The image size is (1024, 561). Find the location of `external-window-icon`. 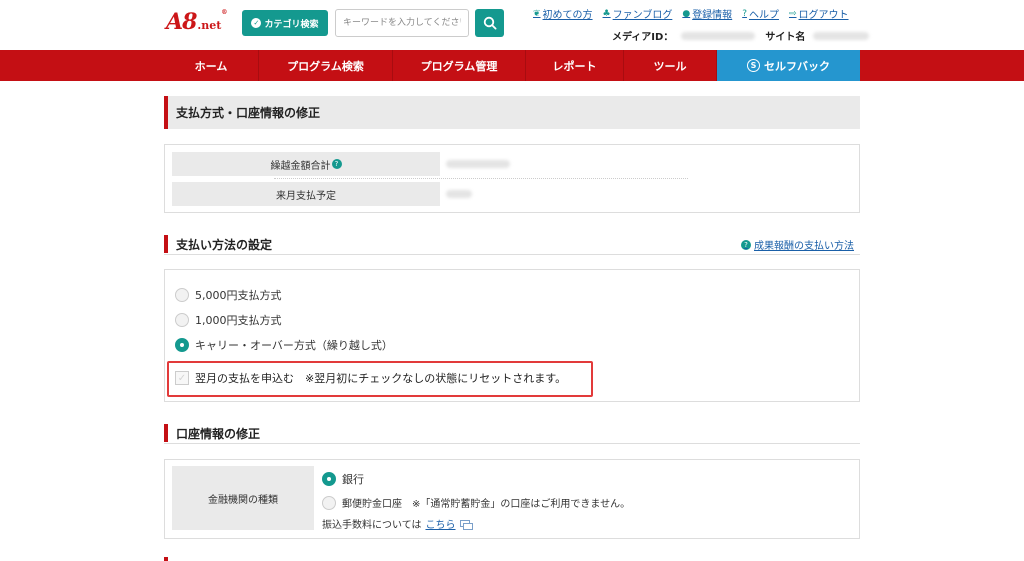

external-window-icon is located at coordinates (466, 525).